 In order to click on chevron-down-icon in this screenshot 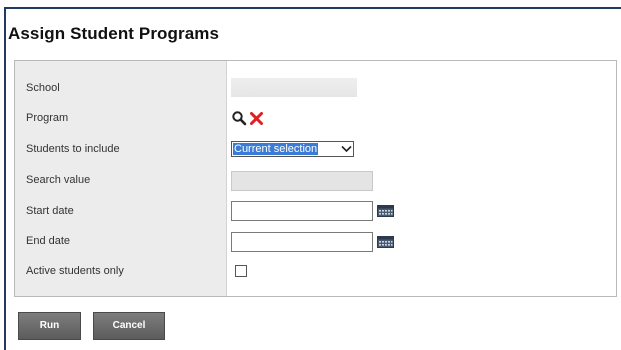, I will do `click(346, 149)`.